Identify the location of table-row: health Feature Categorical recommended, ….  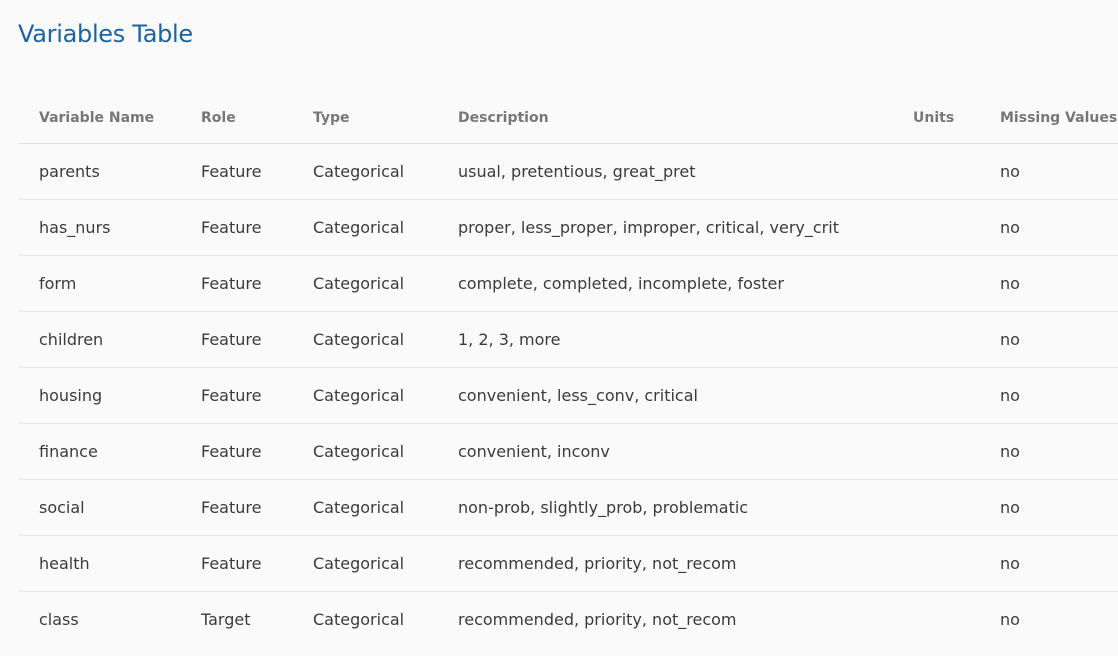
(568, 563).